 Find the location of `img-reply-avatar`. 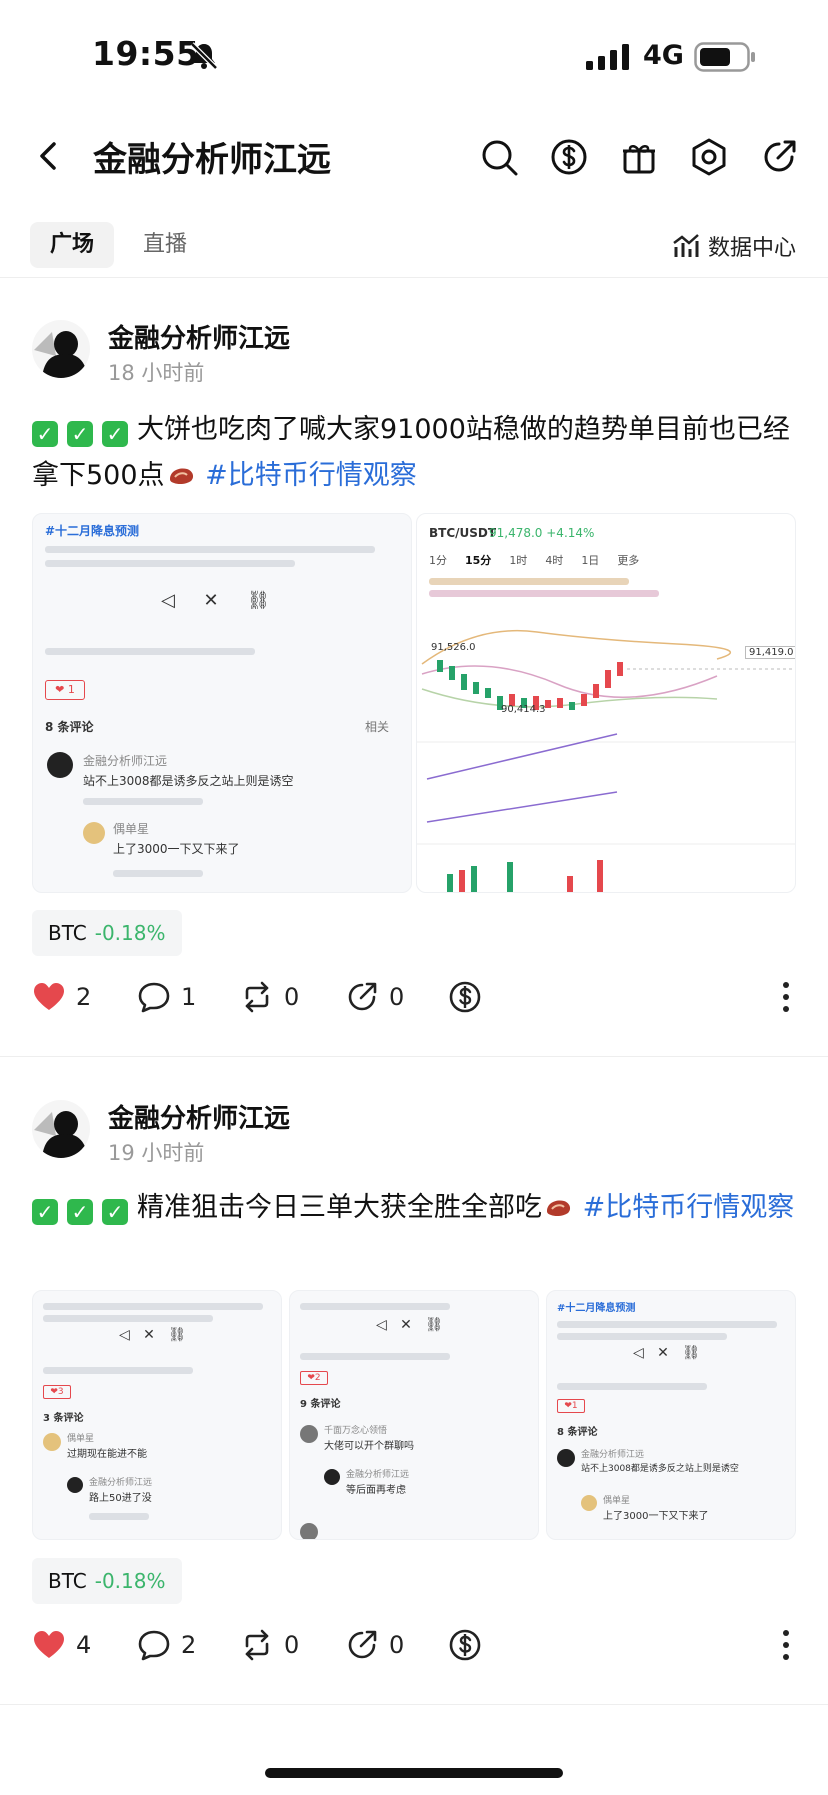

img-reply-avatar is located at coordinates (94, 833).